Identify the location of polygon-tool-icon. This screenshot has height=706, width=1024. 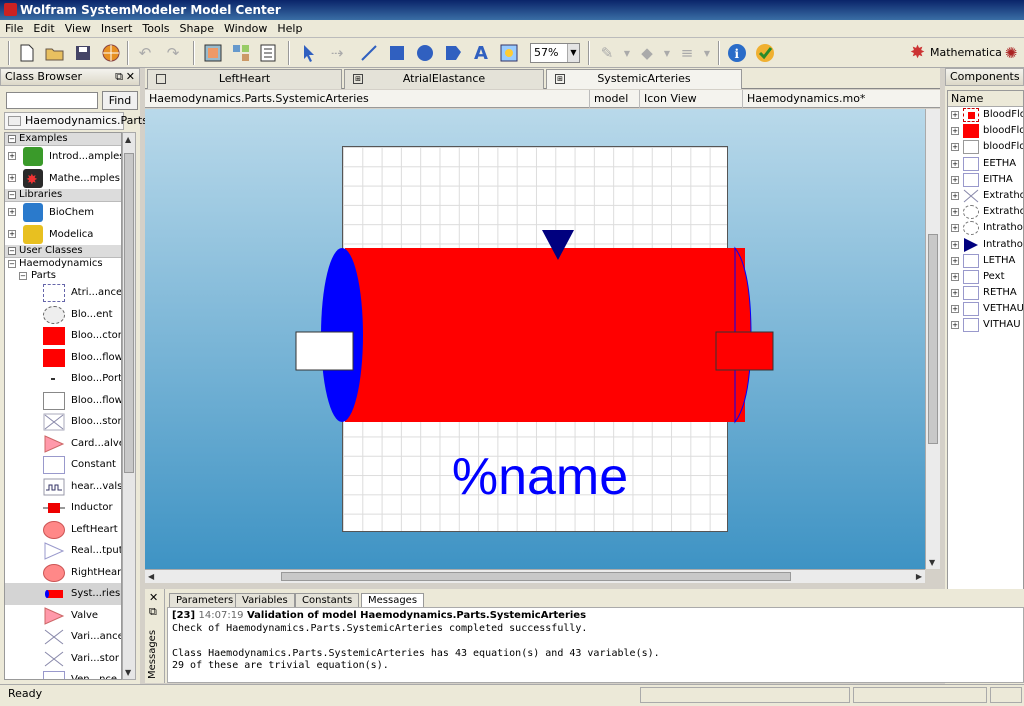
(453, 53).